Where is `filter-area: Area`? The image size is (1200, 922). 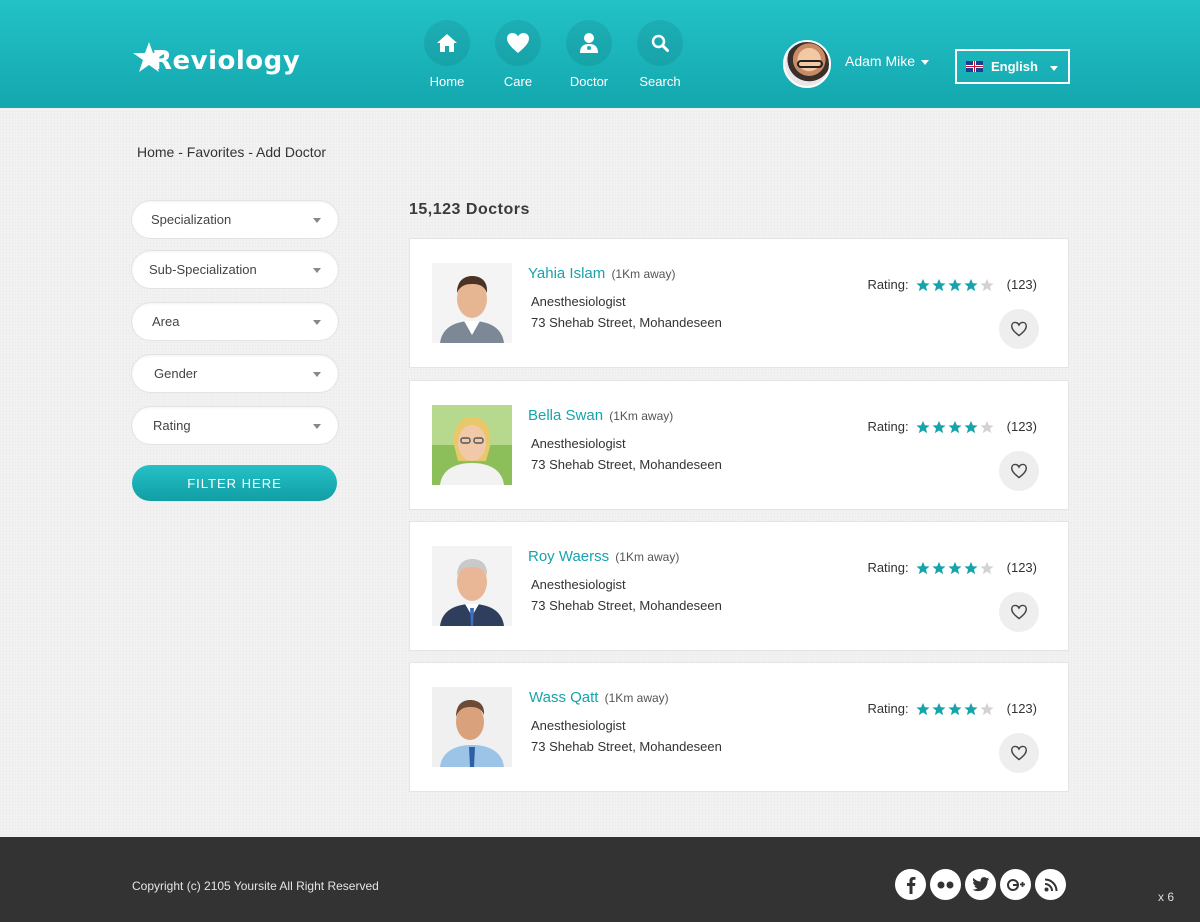 filter-area: Area is located at coordinates (235, 321).